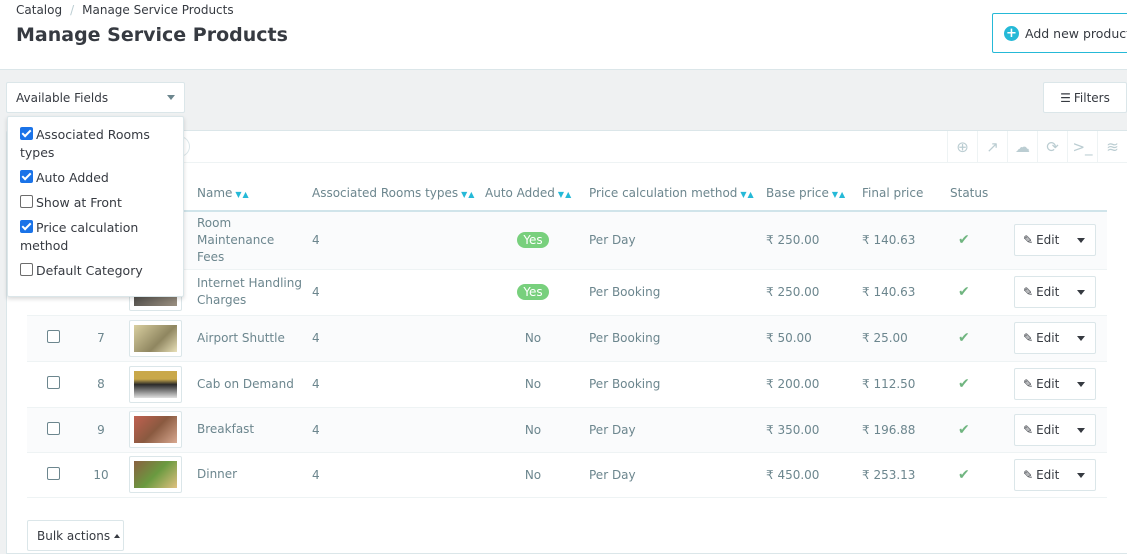  I want to click on header-assoc-label: Associated Rooms types, so click(385, 193).